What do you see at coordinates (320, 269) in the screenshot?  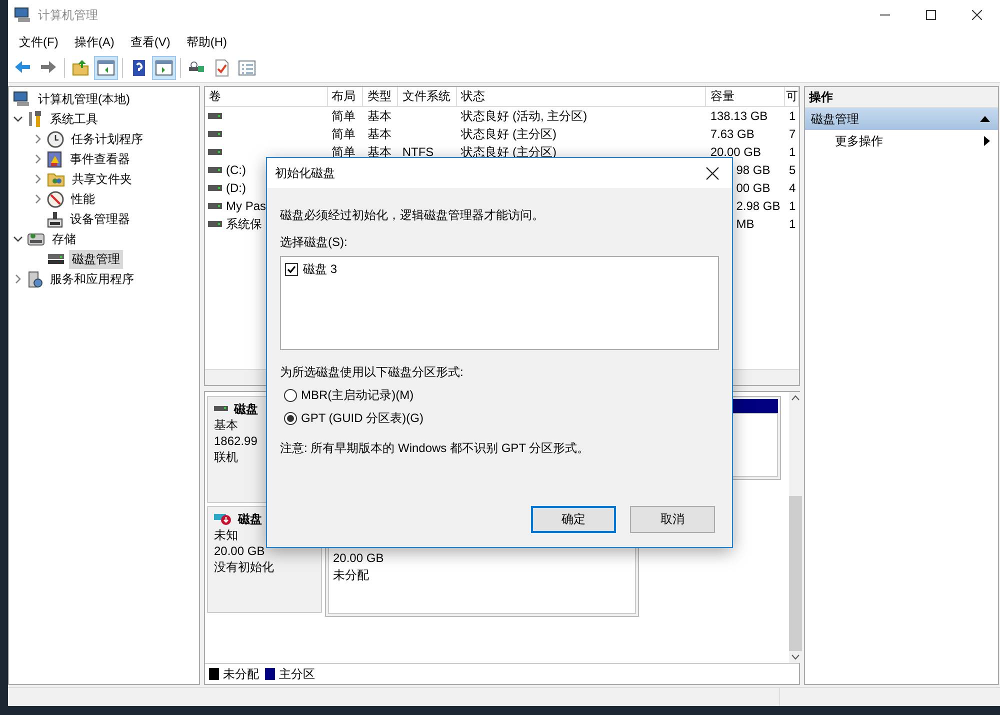 I see `list-item: 磁盘 3` at bounding box center [320, 269].